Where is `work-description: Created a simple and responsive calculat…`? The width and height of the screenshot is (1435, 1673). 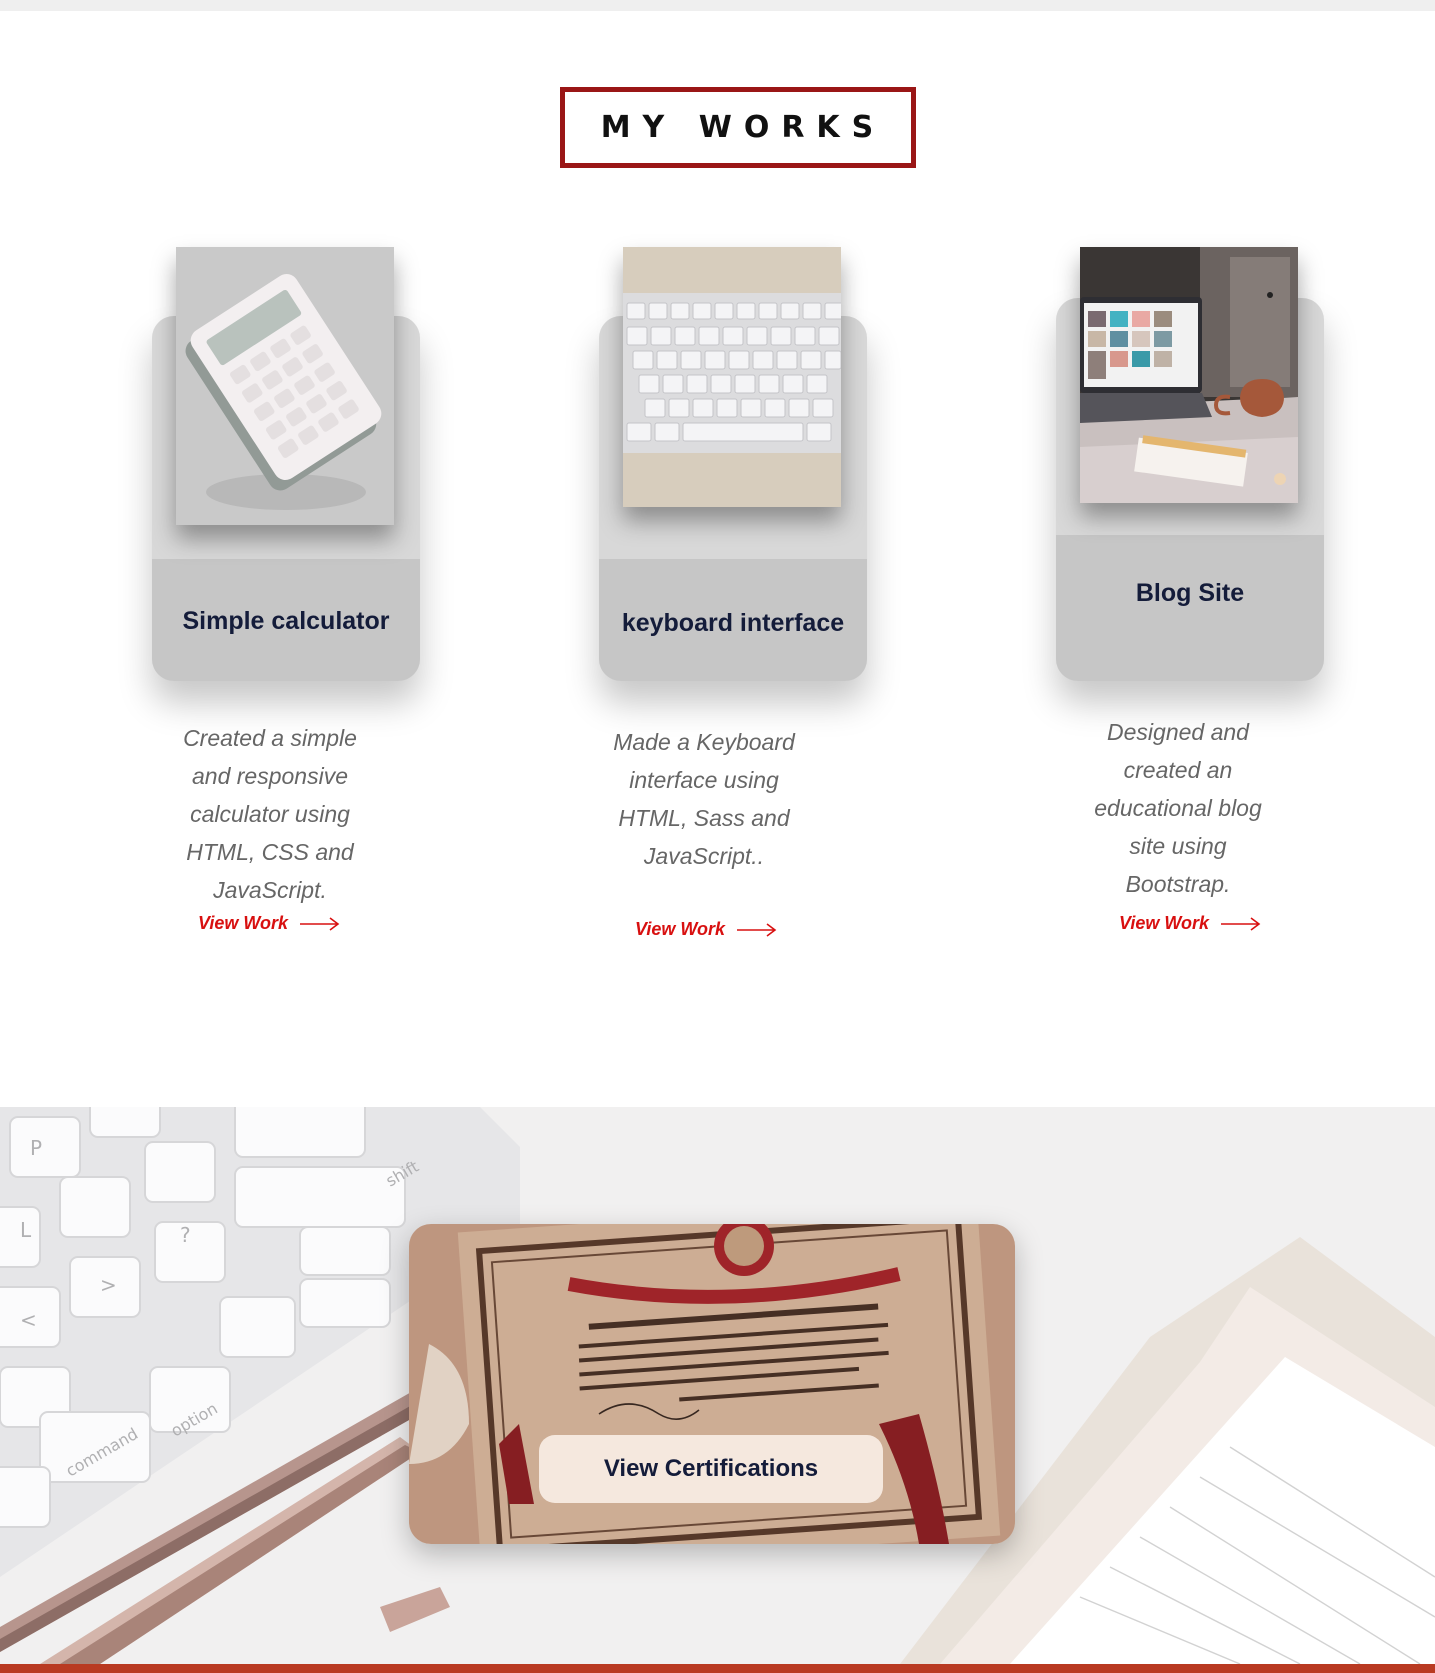 work-description: Created a simple and responsive calculat… is located at coordinates (270, 814).